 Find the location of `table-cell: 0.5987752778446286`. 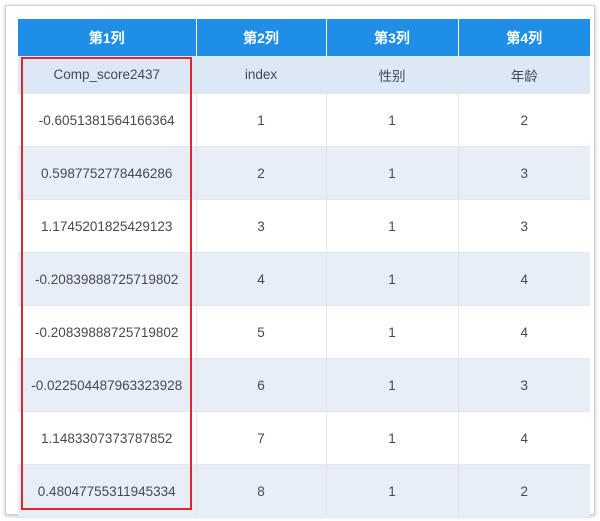

table-cell: 0.5987752778446286 is located at coordinates (107, 173).